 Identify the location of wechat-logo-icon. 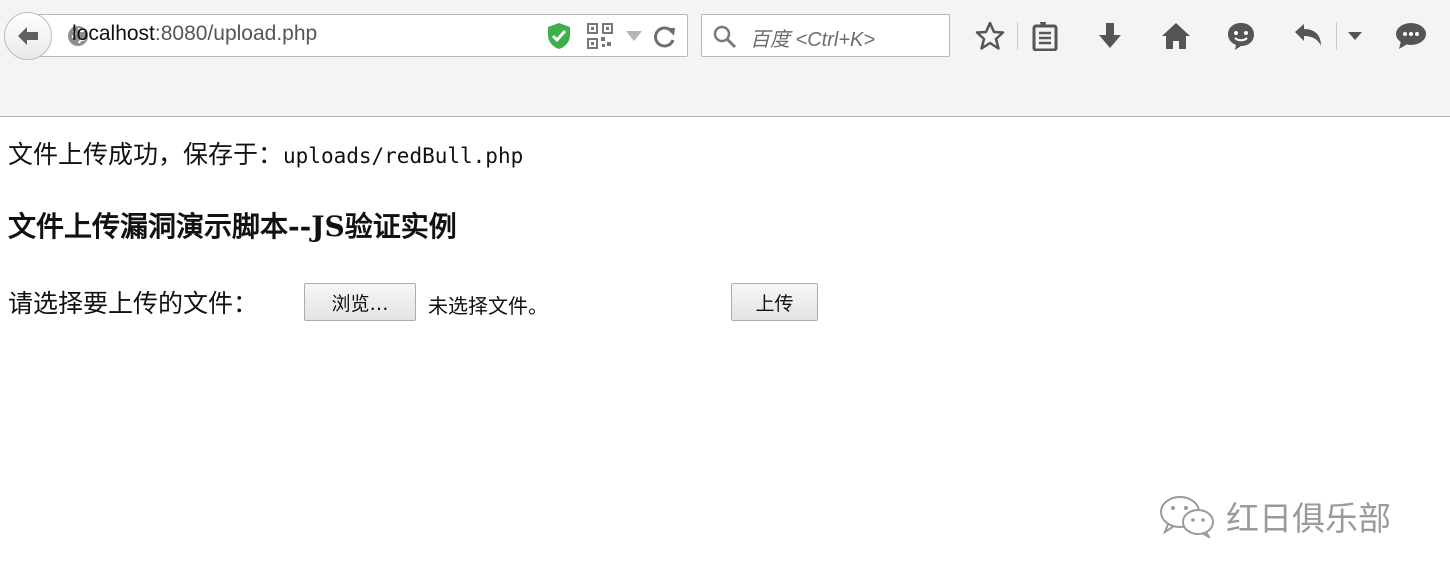
(1187, 517).